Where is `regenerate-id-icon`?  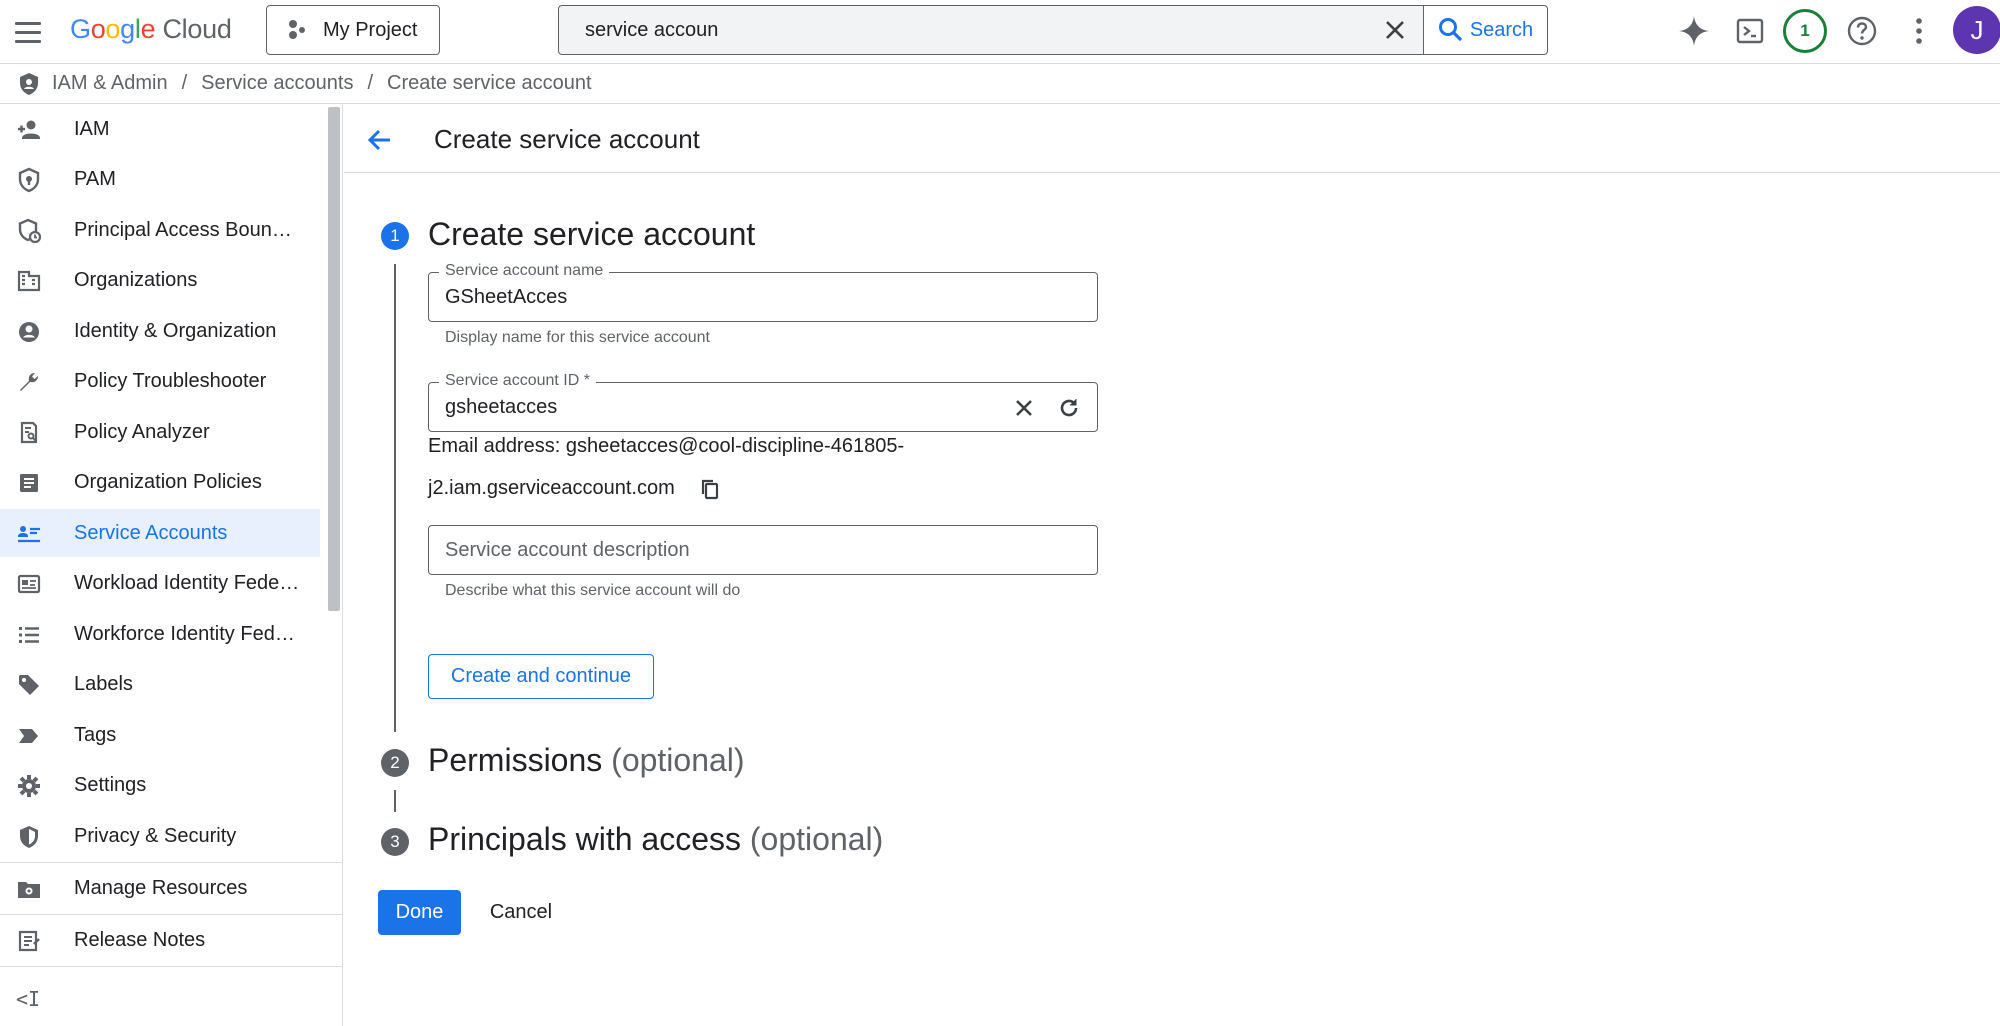 regenerate-id-icon is located at coordinates (1069, 408).